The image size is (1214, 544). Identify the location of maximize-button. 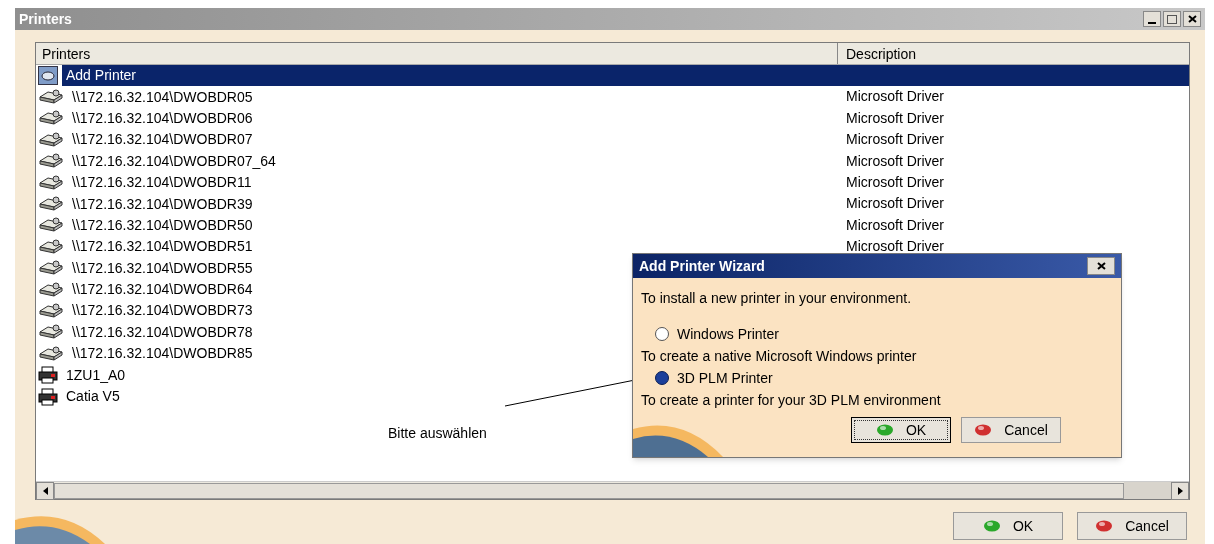
(1172, 19).